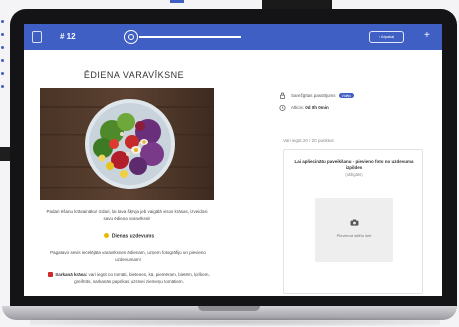  What do you see at coordinates (37, 37) in the screenshot?
I see `menu-icon` at bounding box center [37, 37].